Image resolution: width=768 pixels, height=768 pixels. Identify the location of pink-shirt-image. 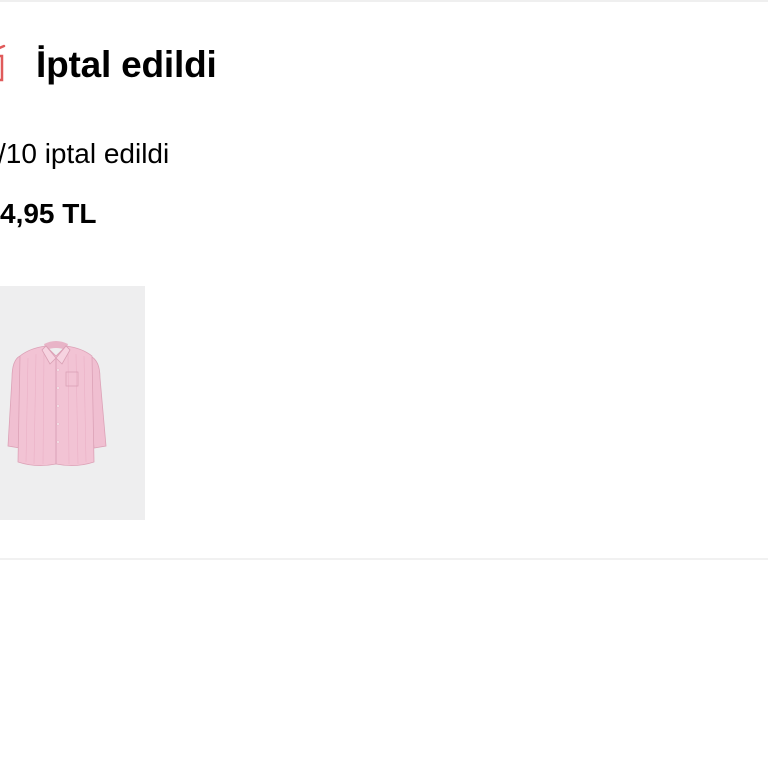
(57, 403).